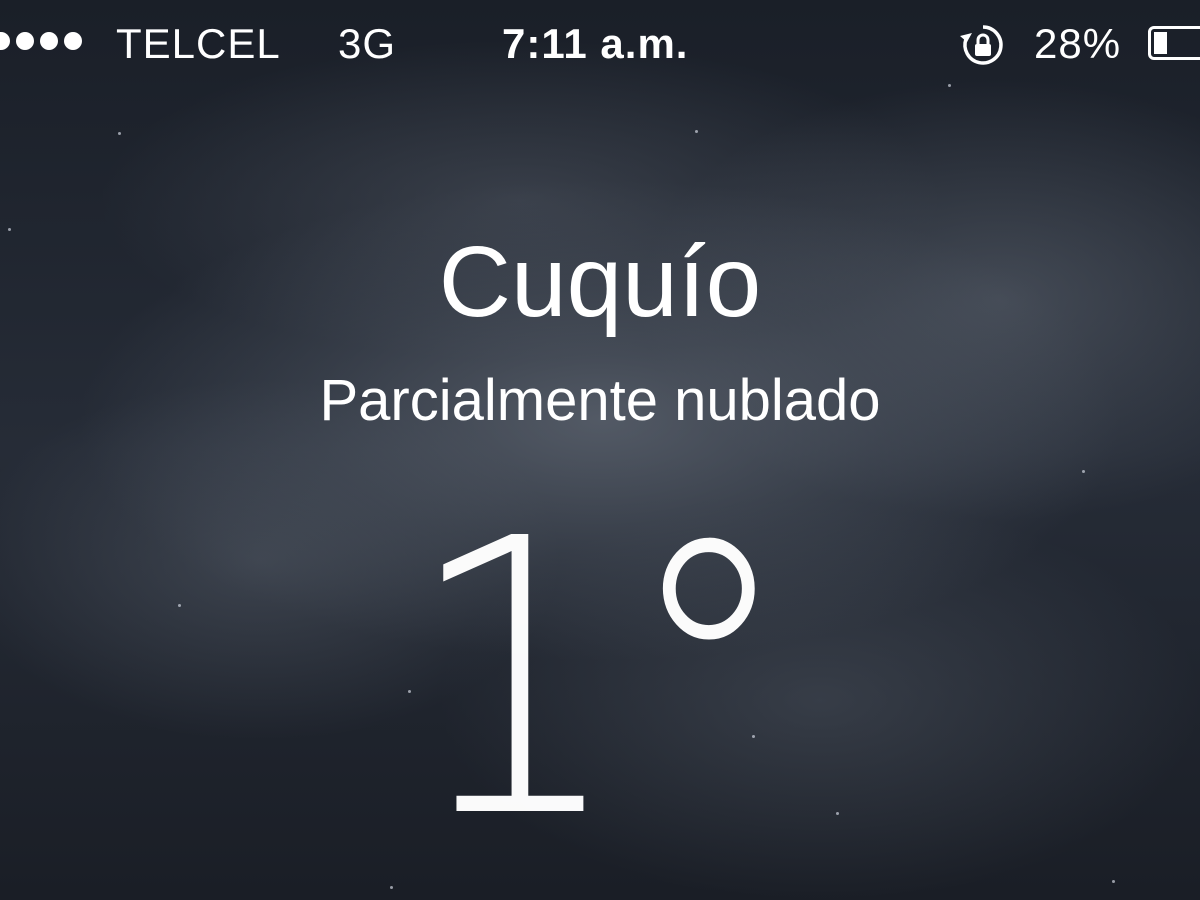 The height and width of the screenshot is (900, 1200). Describe the element at coordinates (198, 43) in the screenshot. I see `carrier-name: TELCEL` at that location.